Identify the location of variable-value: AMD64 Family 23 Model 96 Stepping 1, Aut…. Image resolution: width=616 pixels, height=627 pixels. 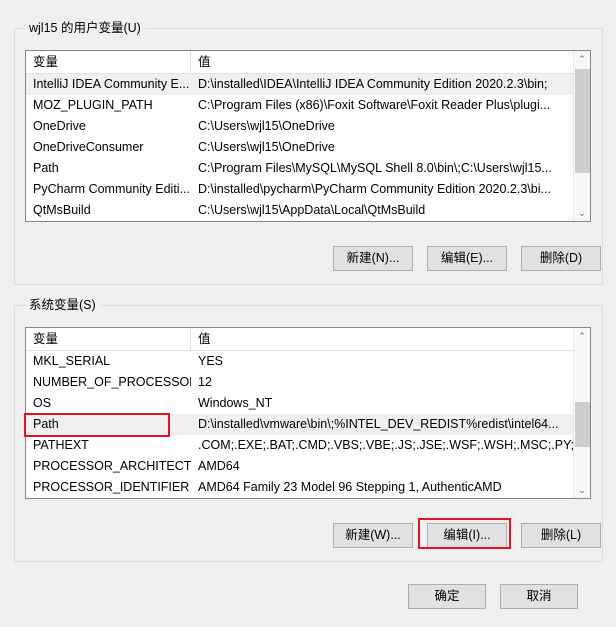
(350, 487).